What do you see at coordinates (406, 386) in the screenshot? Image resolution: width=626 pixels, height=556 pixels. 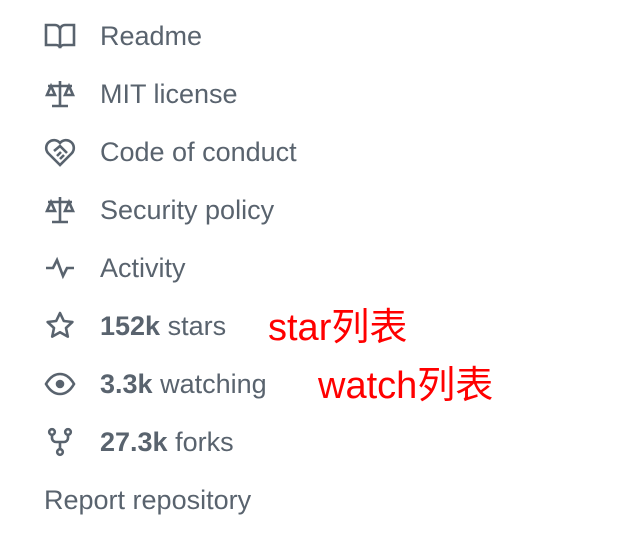 I see `watch-annotation: watch列表` at bounding box center [406, 386].